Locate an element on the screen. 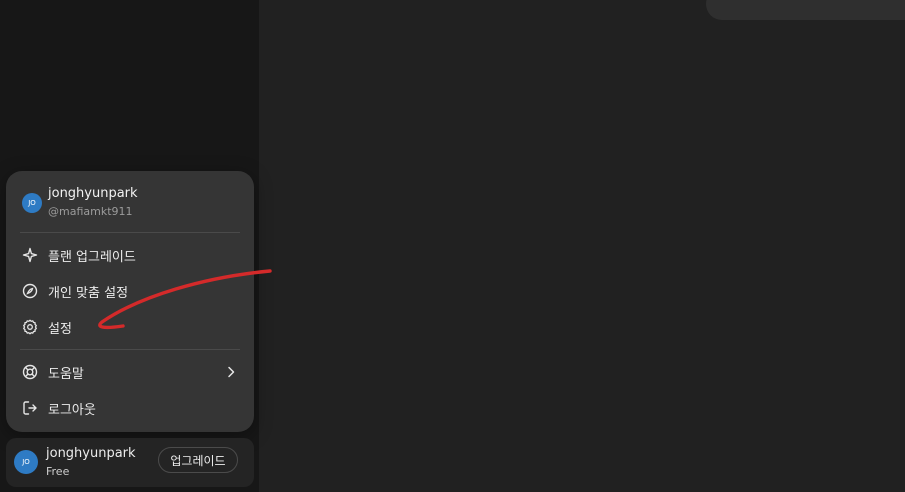 The width and height of the screenshot is (905, 492). logout-icon is located at coordinates (30, 408).